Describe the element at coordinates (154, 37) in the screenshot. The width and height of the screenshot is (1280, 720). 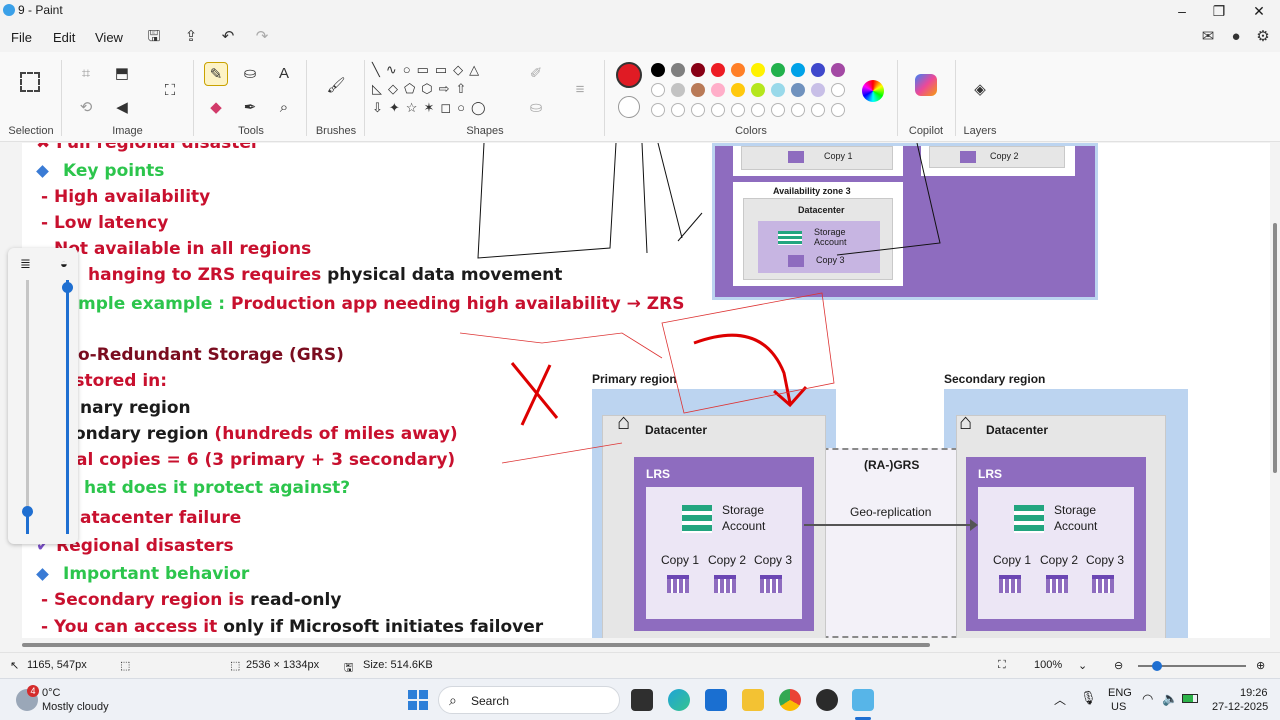
I see `save-icon: 🖫` at that location.